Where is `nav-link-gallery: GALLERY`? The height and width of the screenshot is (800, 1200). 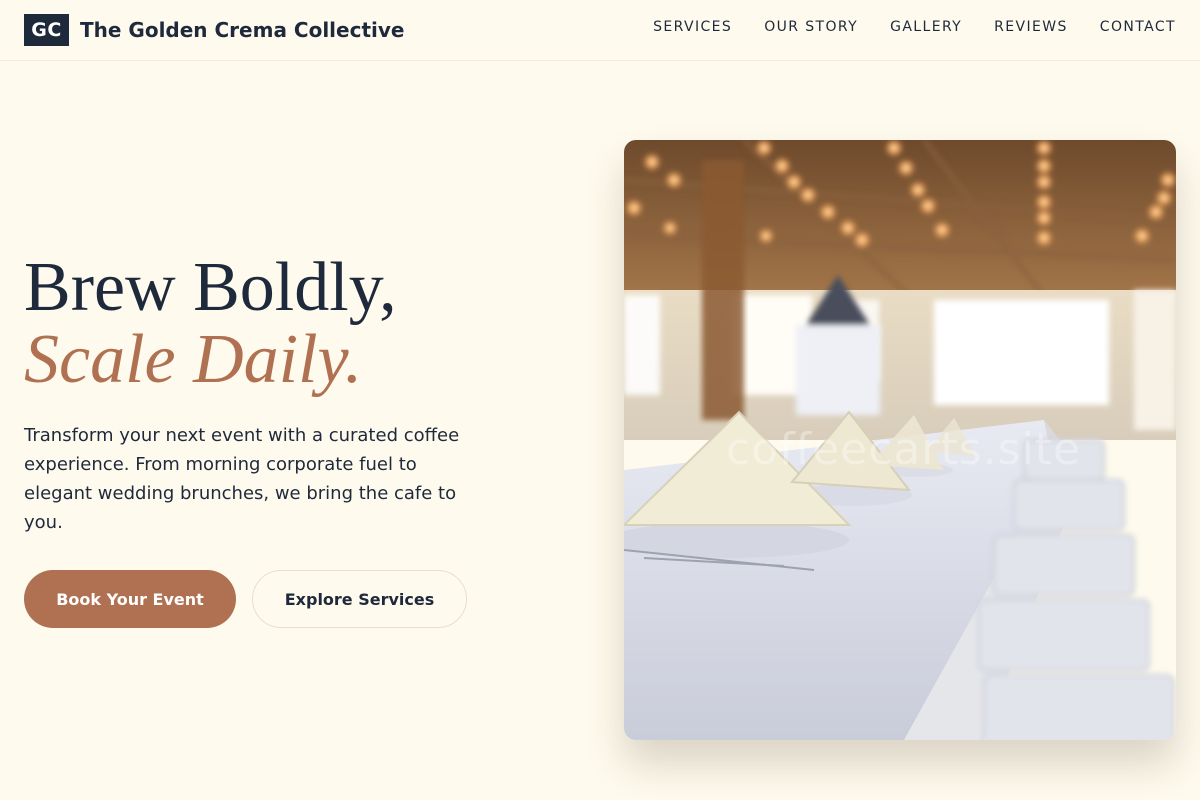 nav-link-gallery: GALLERY is located at coordinates (926, 27).